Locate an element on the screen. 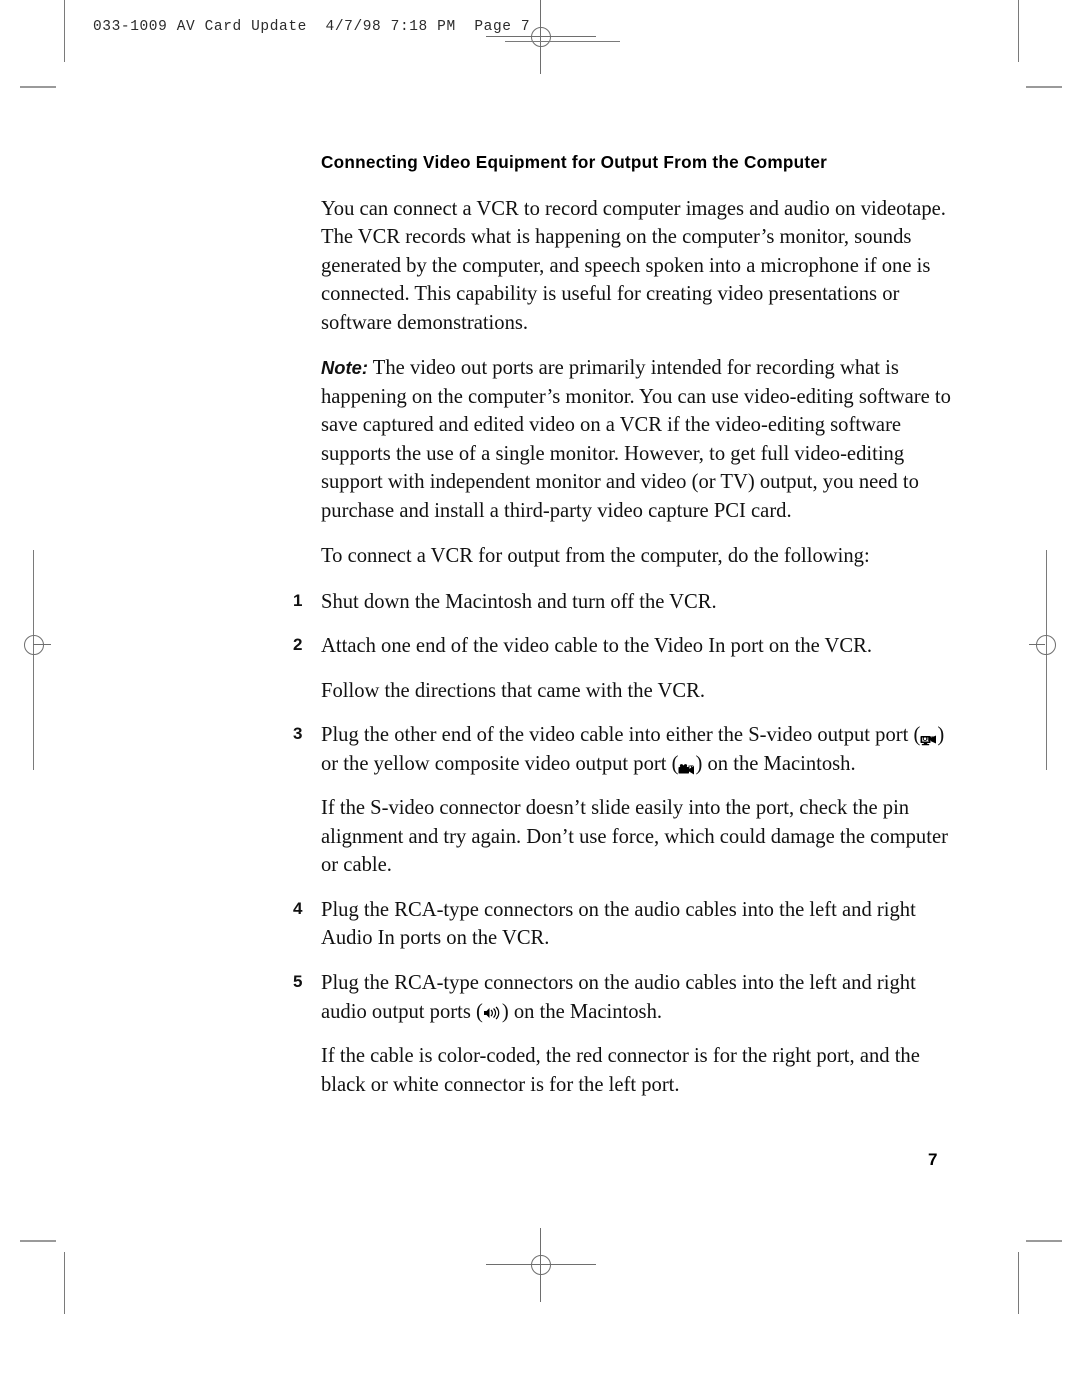 Image resolution: width=1080 pixels, height=1397 pixels. crop-tick-bottom-right is located at coordinates (1044, 1241).